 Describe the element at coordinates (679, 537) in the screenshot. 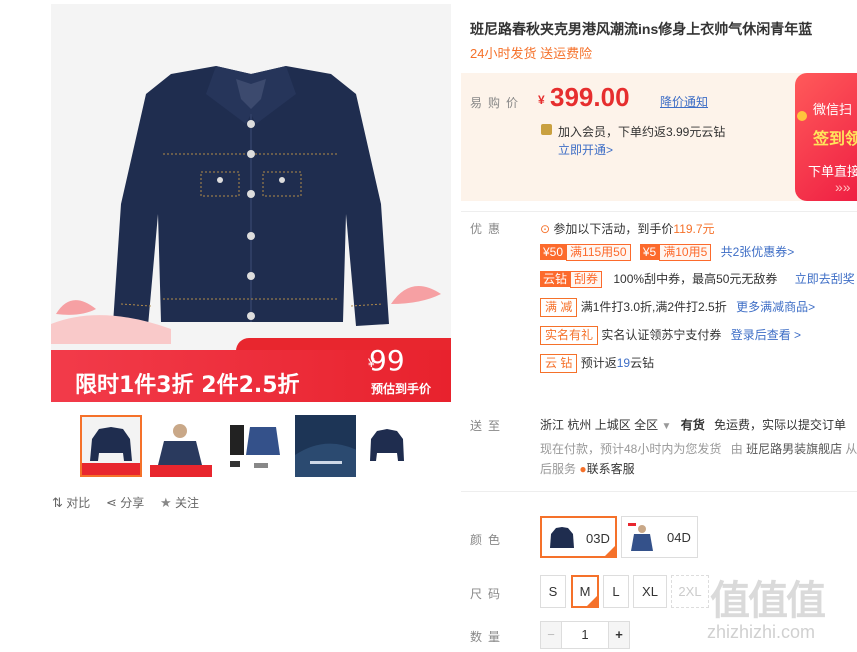

I see `color-option-label: 04D` at that location.